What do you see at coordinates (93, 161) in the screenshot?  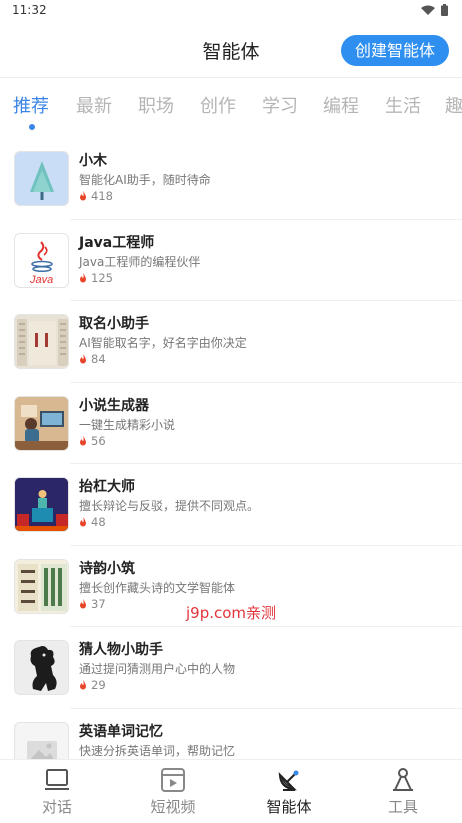 I see `agent-name: 小木` at bounding box center [93, 161].